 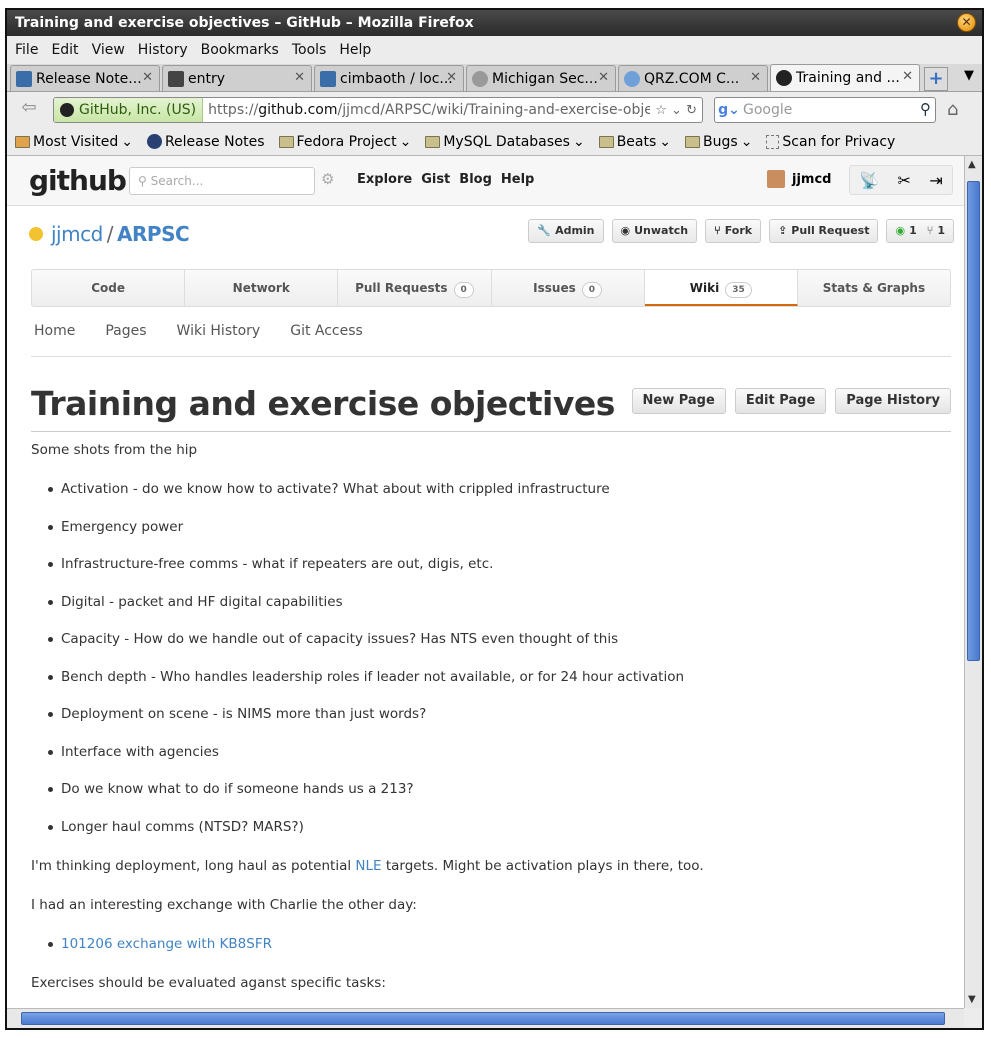 I want to click on horizontal-scrollbar, so click(x=485, y=1018).